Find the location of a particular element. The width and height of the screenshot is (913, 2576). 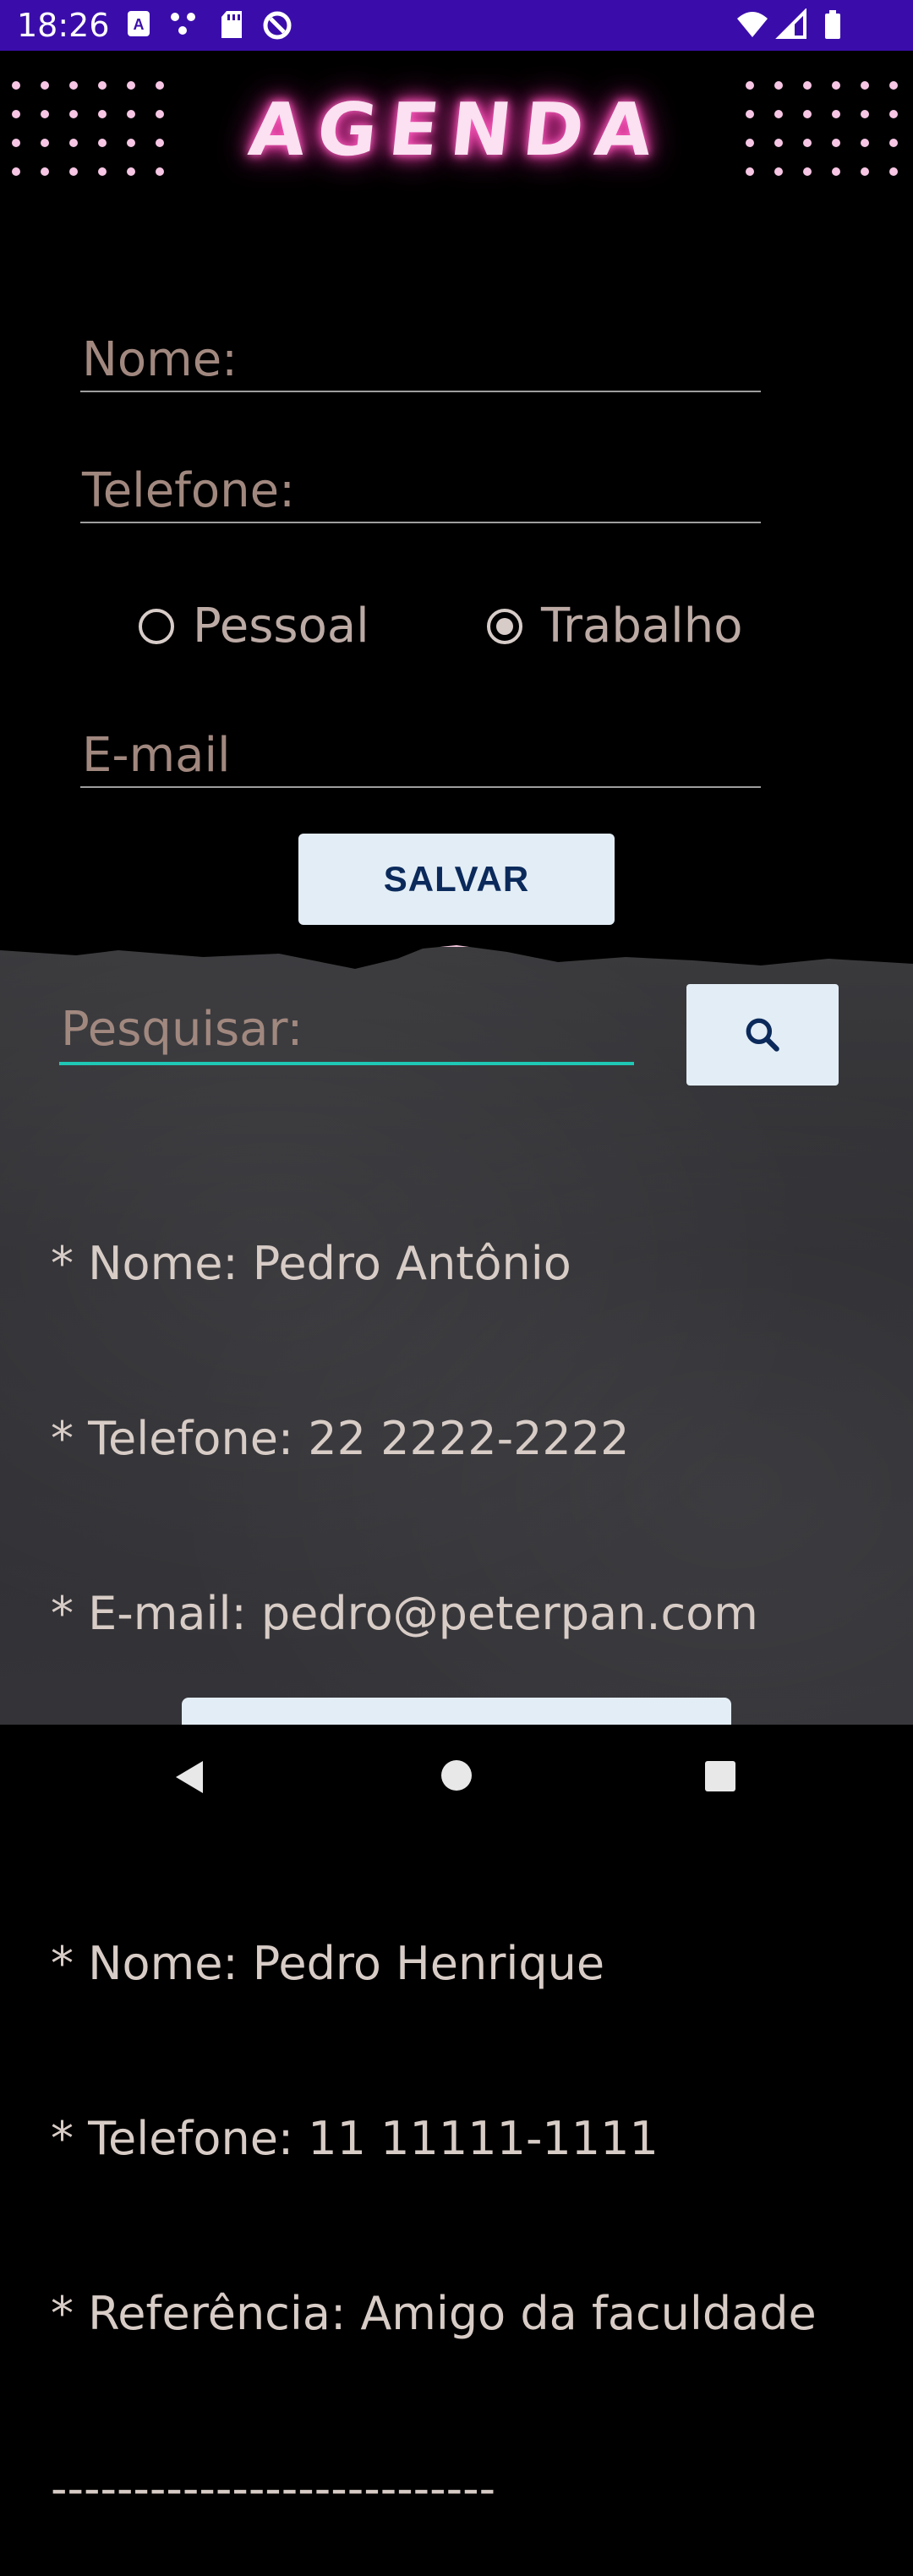

radio-work: Trabalho is located at coordinates (615, 626).